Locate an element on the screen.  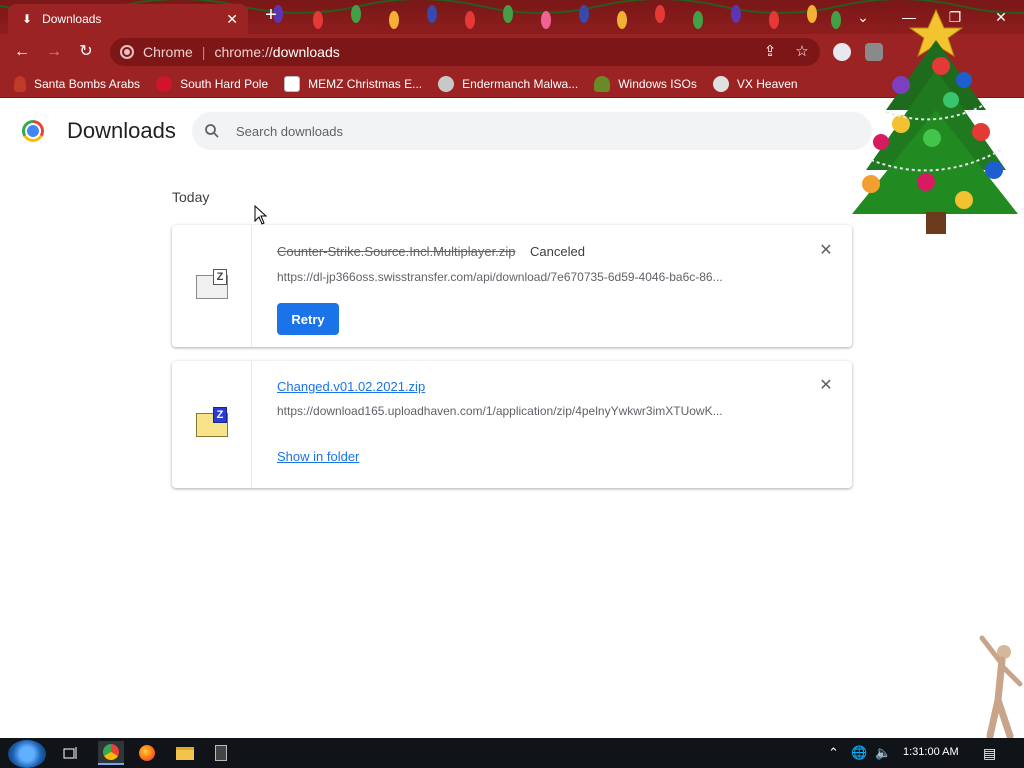
search-bar is located at coordinates (532, 131).